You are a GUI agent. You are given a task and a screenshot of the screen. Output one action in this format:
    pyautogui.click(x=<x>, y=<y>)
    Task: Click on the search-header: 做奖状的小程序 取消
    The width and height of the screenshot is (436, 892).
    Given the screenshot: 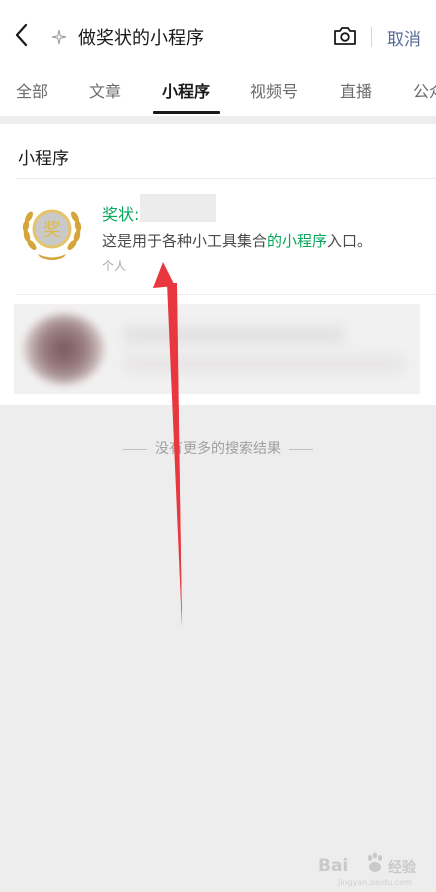 What is the action you would take?
    pyautogui.click(x=218, y=31)
    